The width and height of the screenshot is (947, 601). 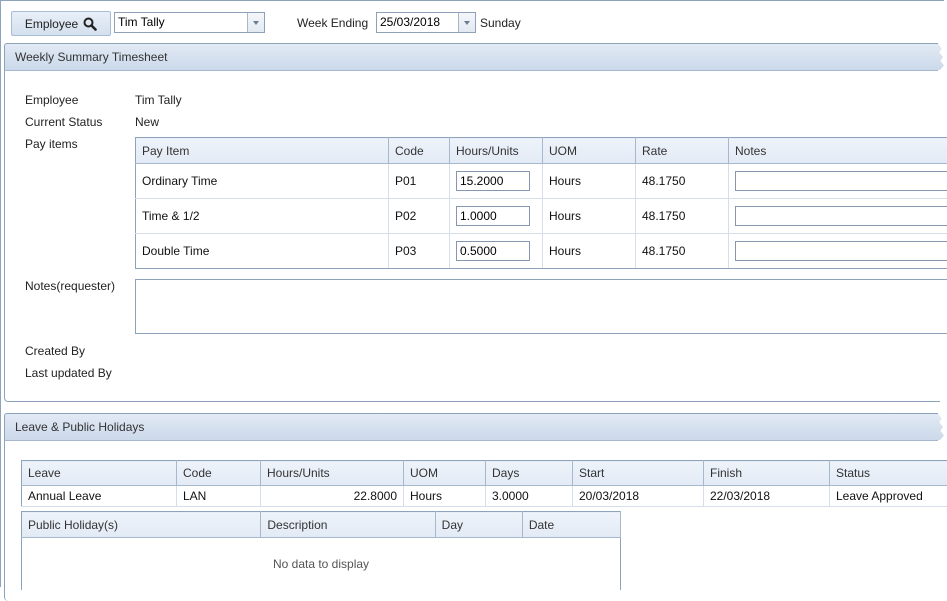 What do you see at coordinates (219, 496) in the screenshot?
I see `code-cell: LAN` at bounding box center [219, 496].